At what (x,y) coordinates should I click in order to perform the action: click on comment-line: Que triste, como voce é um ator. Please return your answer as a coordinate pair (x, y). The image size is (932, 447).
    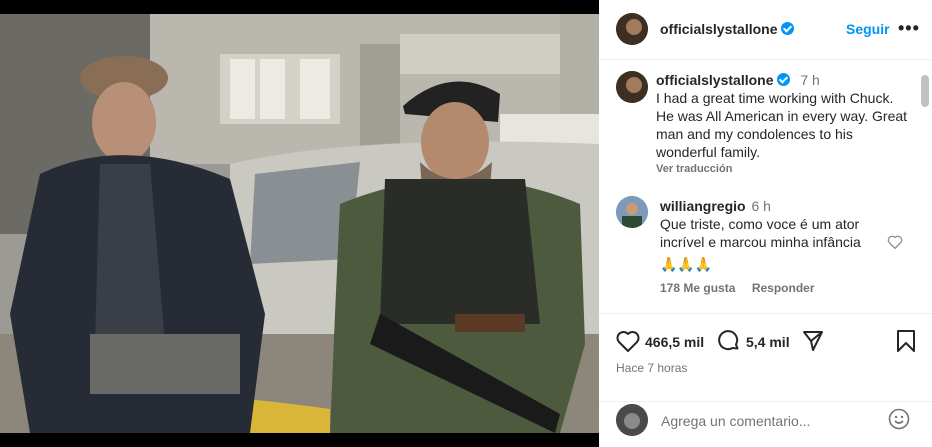
    Looking at the image, I should click on (760, 224).